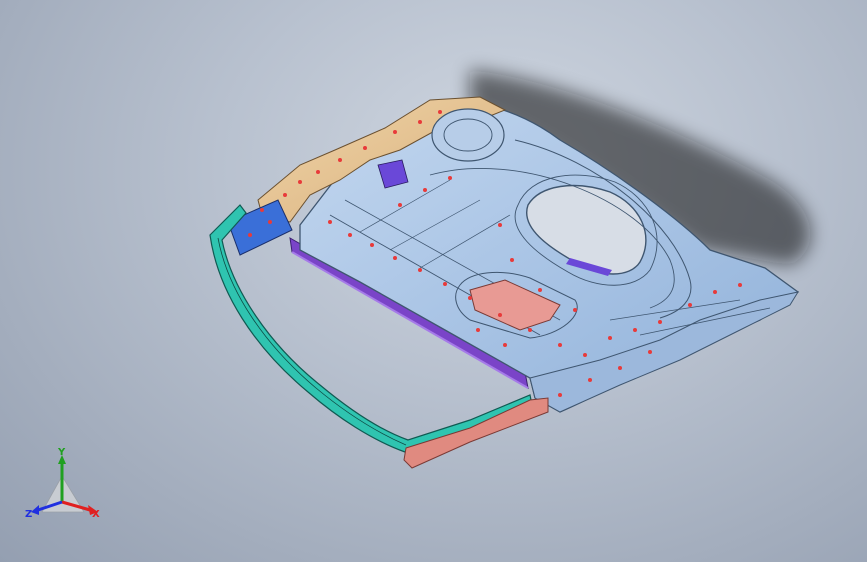  What do you see at coordinates (468, 135) in the screenshot?
I see `speaker-boss` at bounding box center [468, 135].